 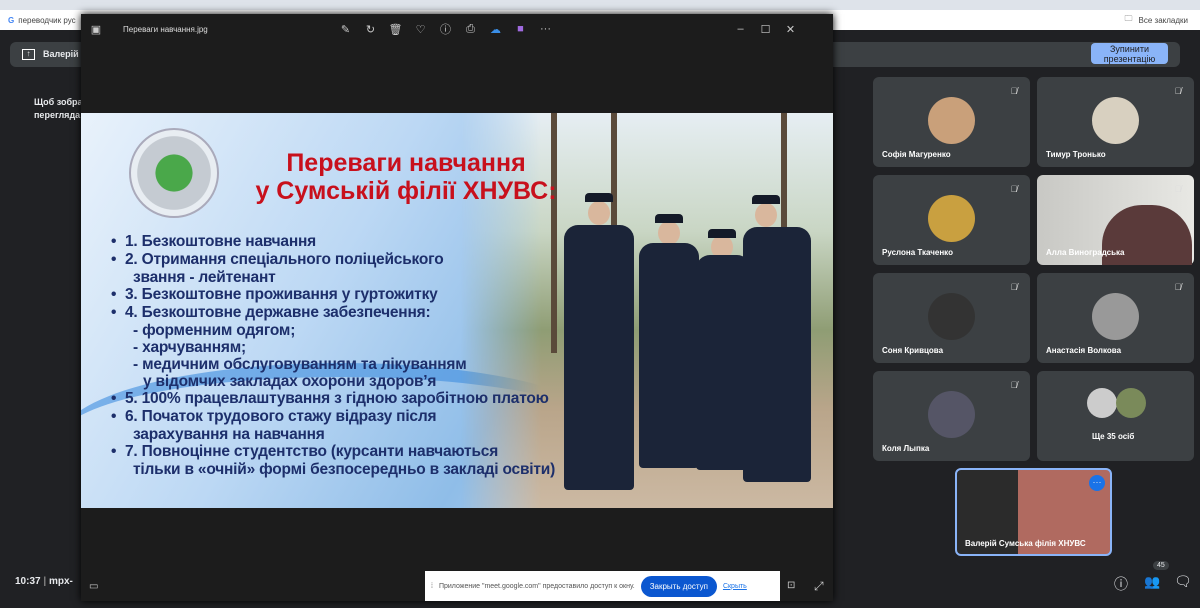 What do you see at coordinates (290, 381) in the screenshot?
I see `list-subitem: у відомчих закладах охорони здоров’я` at bounding box center [290, 381].